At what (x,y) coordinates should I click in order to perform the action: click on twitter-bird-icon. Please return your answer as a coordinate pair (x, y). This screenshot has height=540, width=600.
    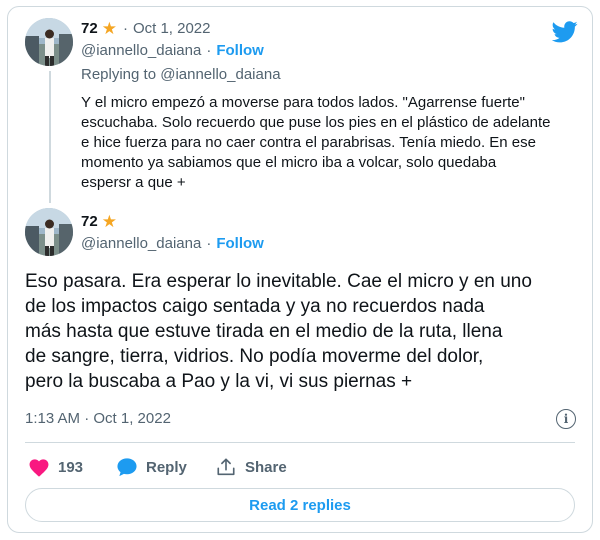
    Looking at the image, I should click on (565, 32).